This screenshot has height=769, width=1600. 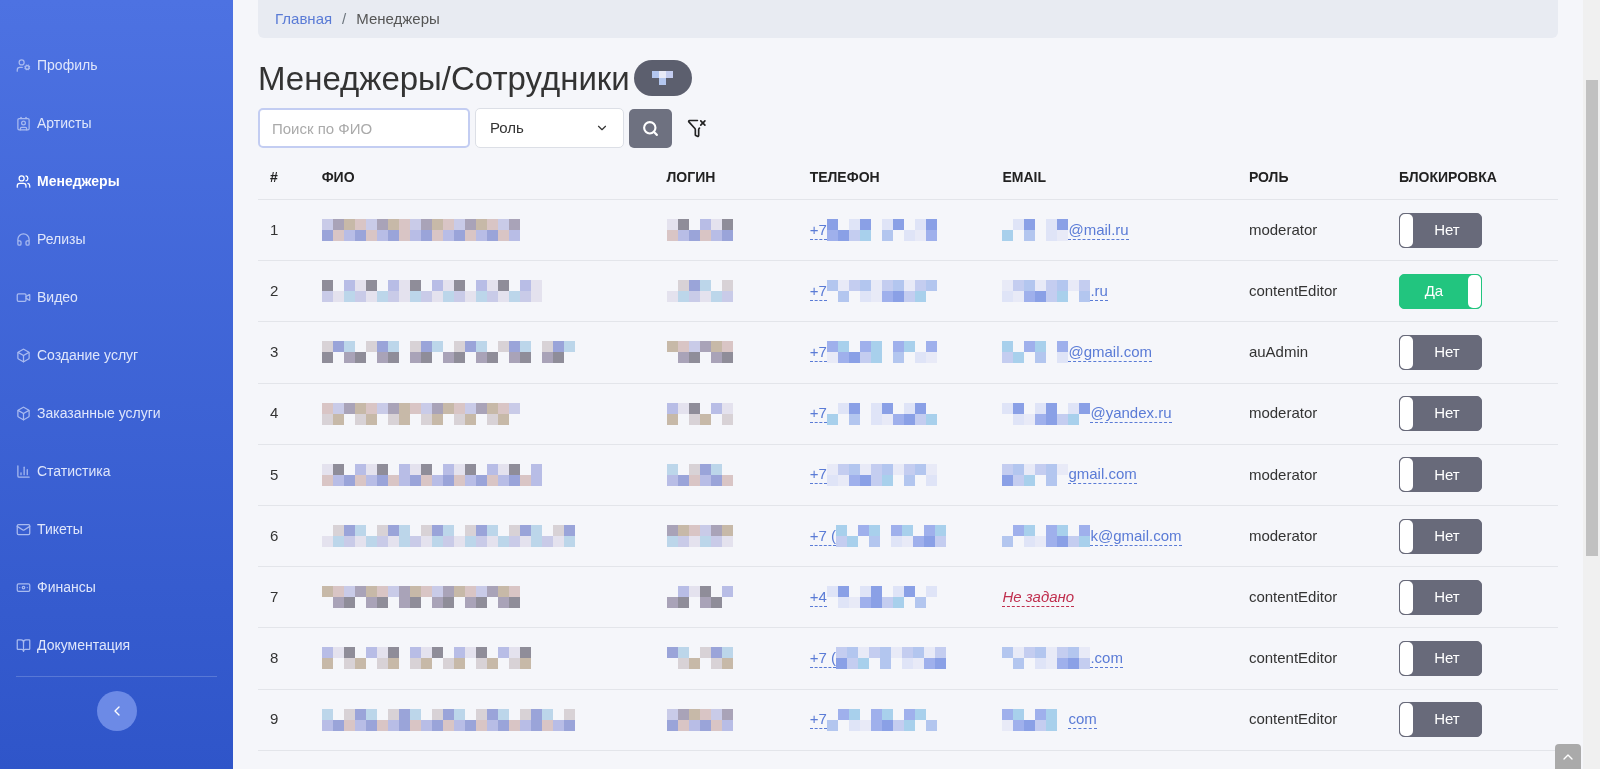 I want to click on filter-clear-icon, so click(x=697, y=128).